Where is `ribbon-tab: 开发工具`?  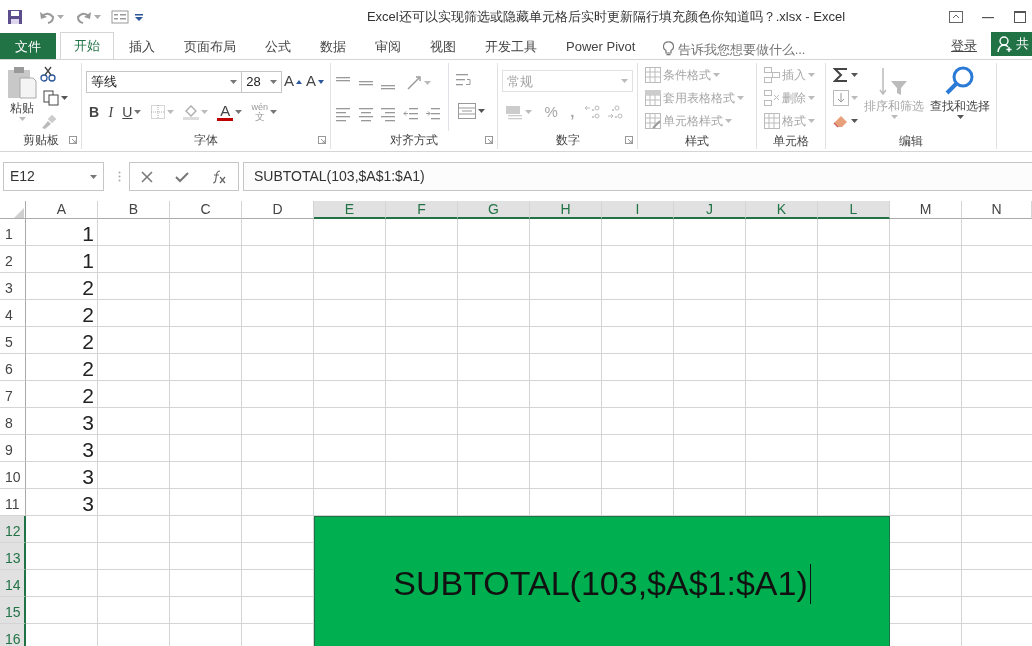
ribbon-tab: 开发工具 is located at coordinates (511, 46).